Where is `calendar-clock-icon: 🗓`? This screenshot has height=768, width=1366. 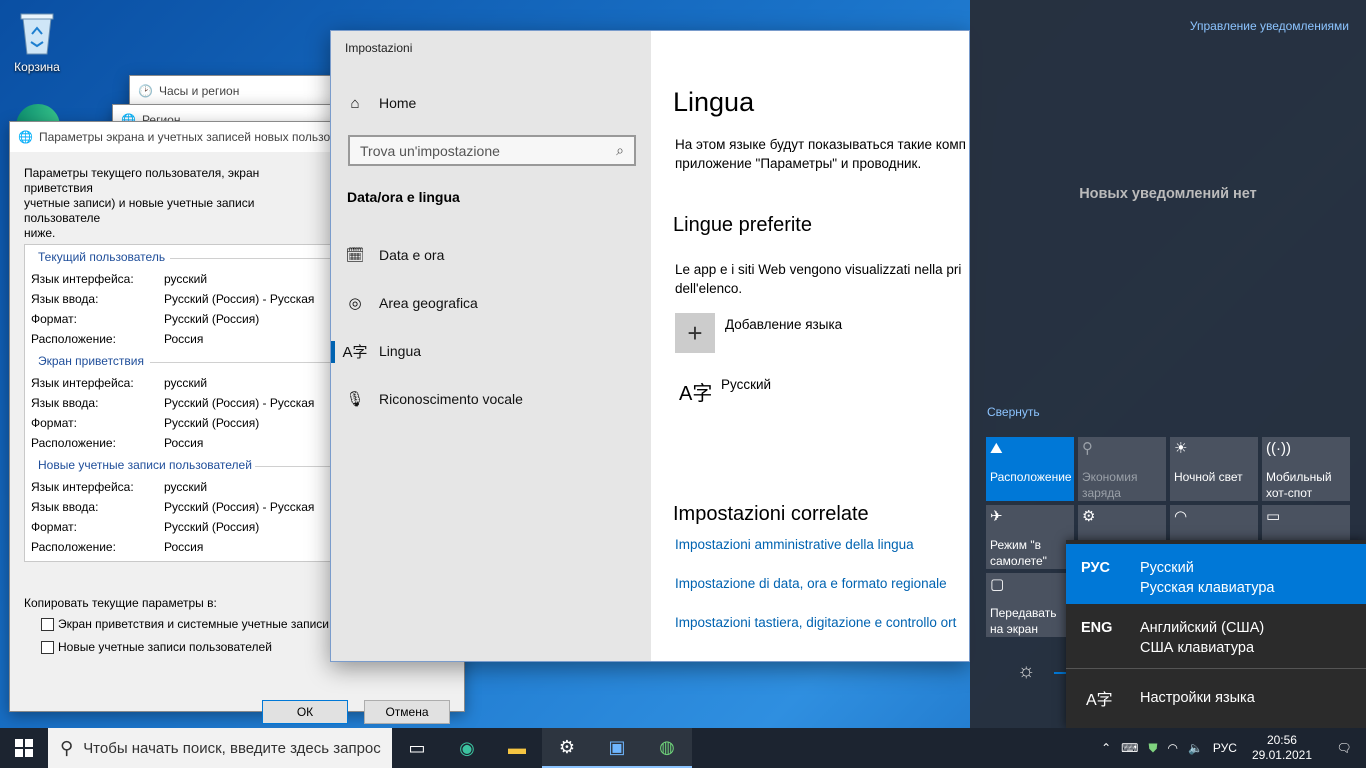 calendar-clock-icon: 🗓 is located at coordinates (355, 255).